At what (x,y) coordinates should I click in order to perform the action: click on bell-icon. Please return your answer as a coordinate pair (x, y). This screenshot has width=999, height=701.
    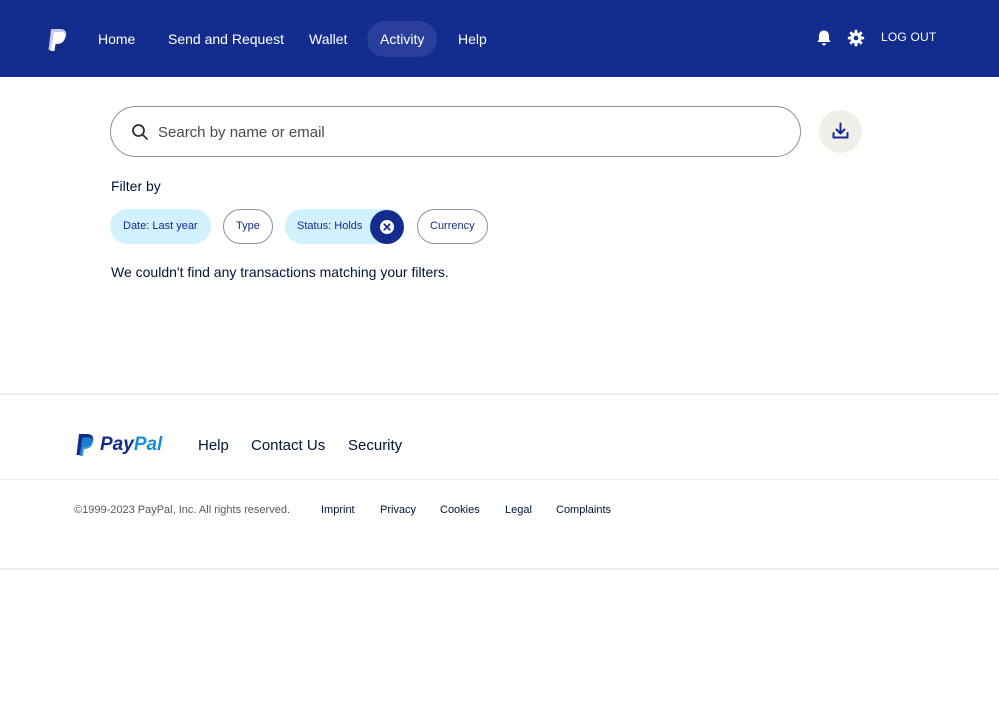
    Looking at the image, I should click on (824, 38).